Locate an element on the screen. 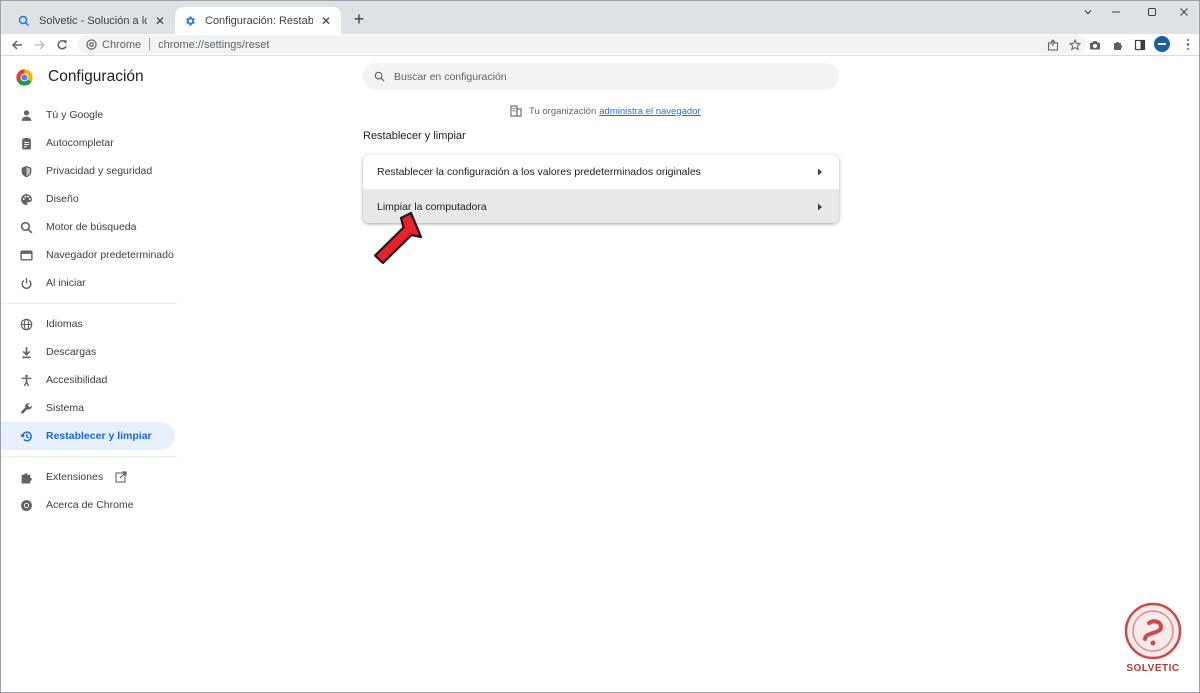 The height and width of the screenshot is (693, 1200). puzzle-icon is located at coordinates (26, 477).